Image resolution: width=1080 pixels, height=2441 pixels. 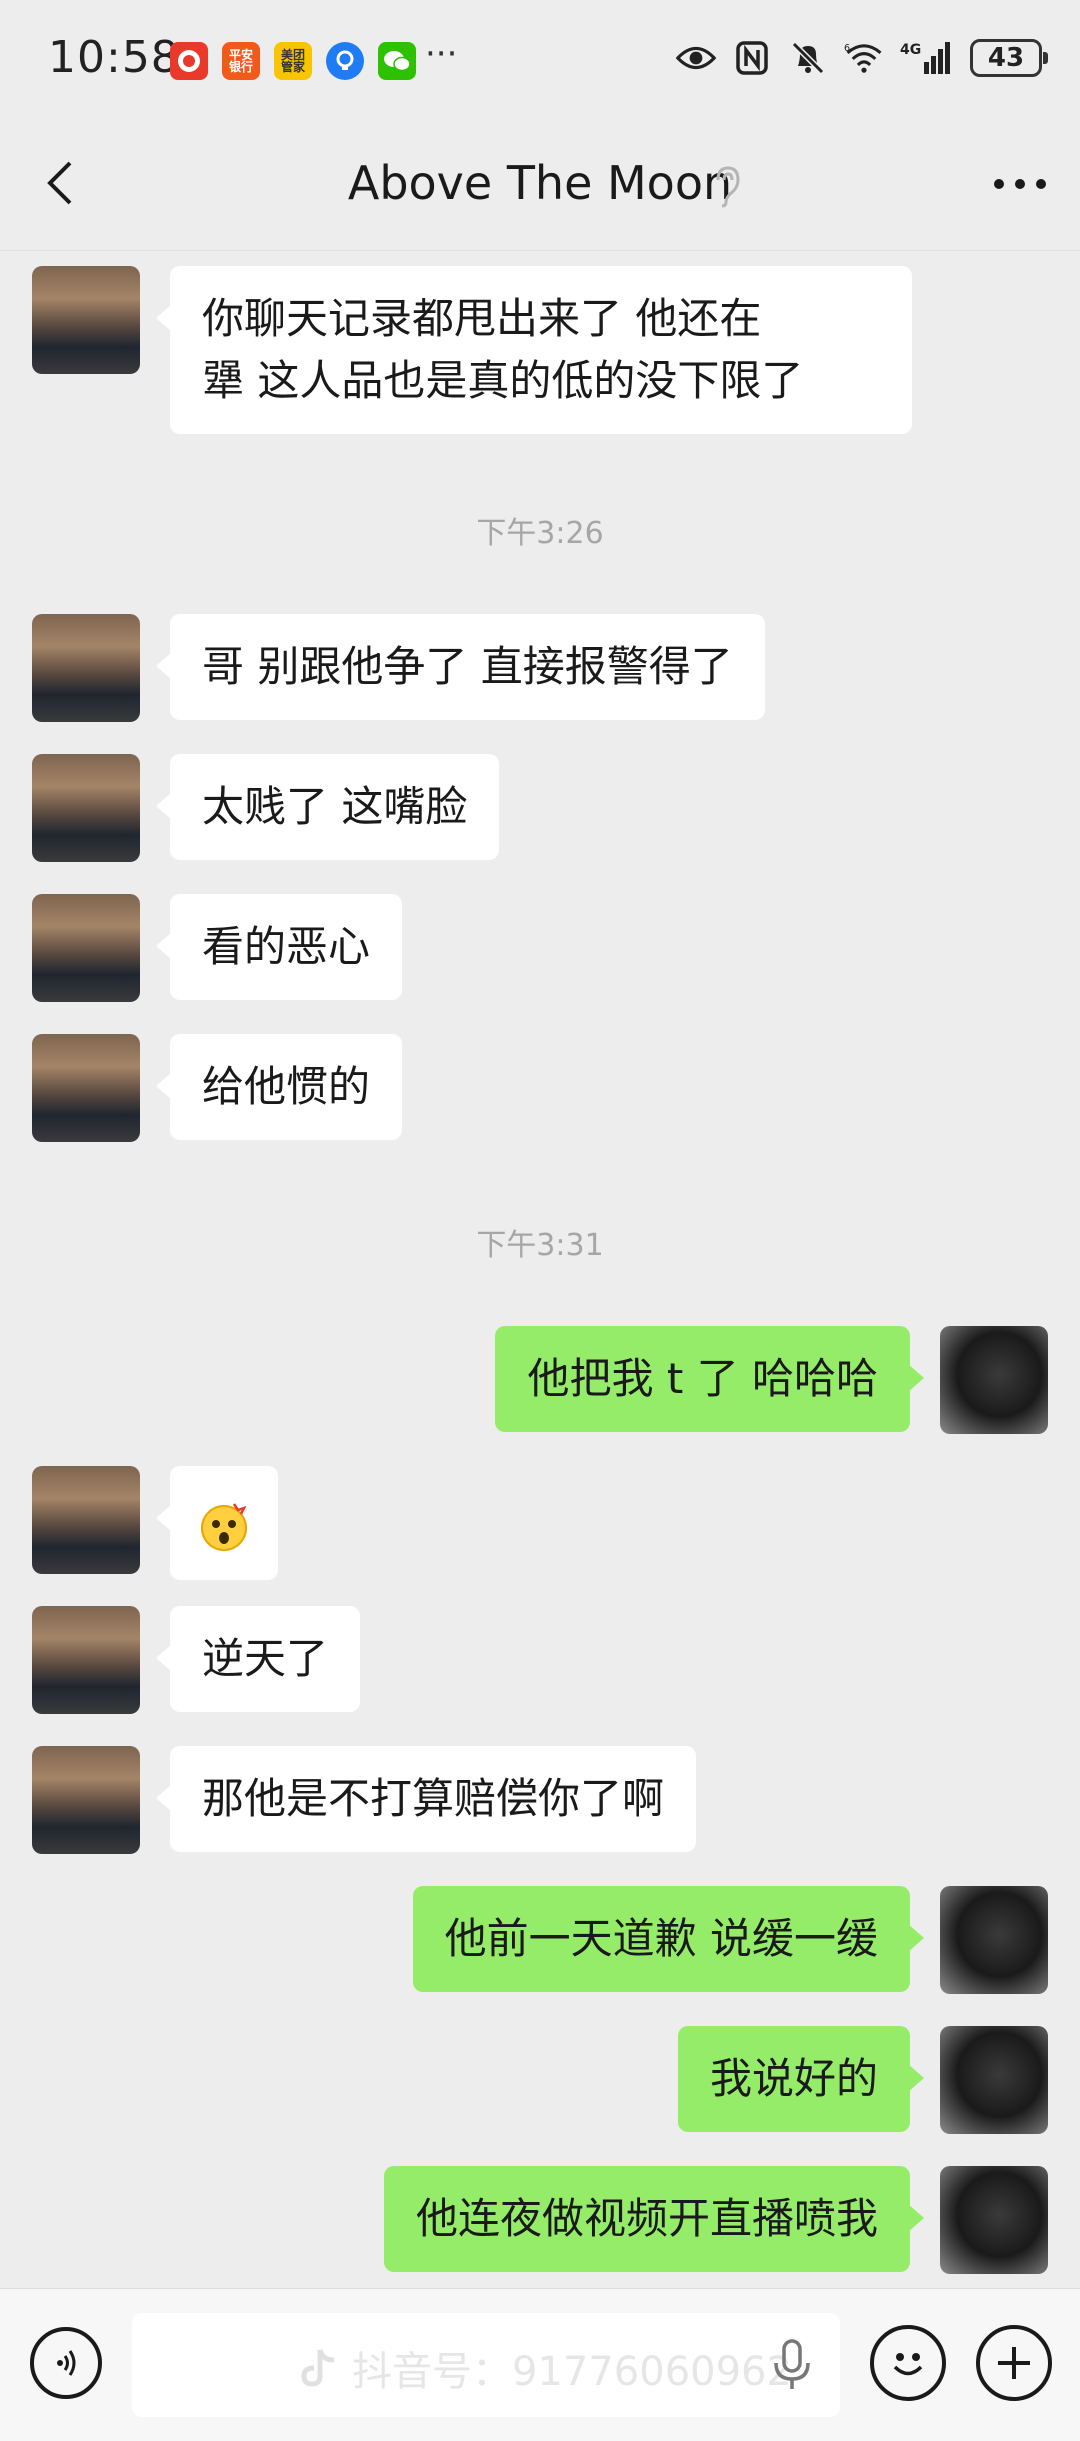 I want to click on incoming-bubble: 给他惯的, so click(x=279, y=1087).